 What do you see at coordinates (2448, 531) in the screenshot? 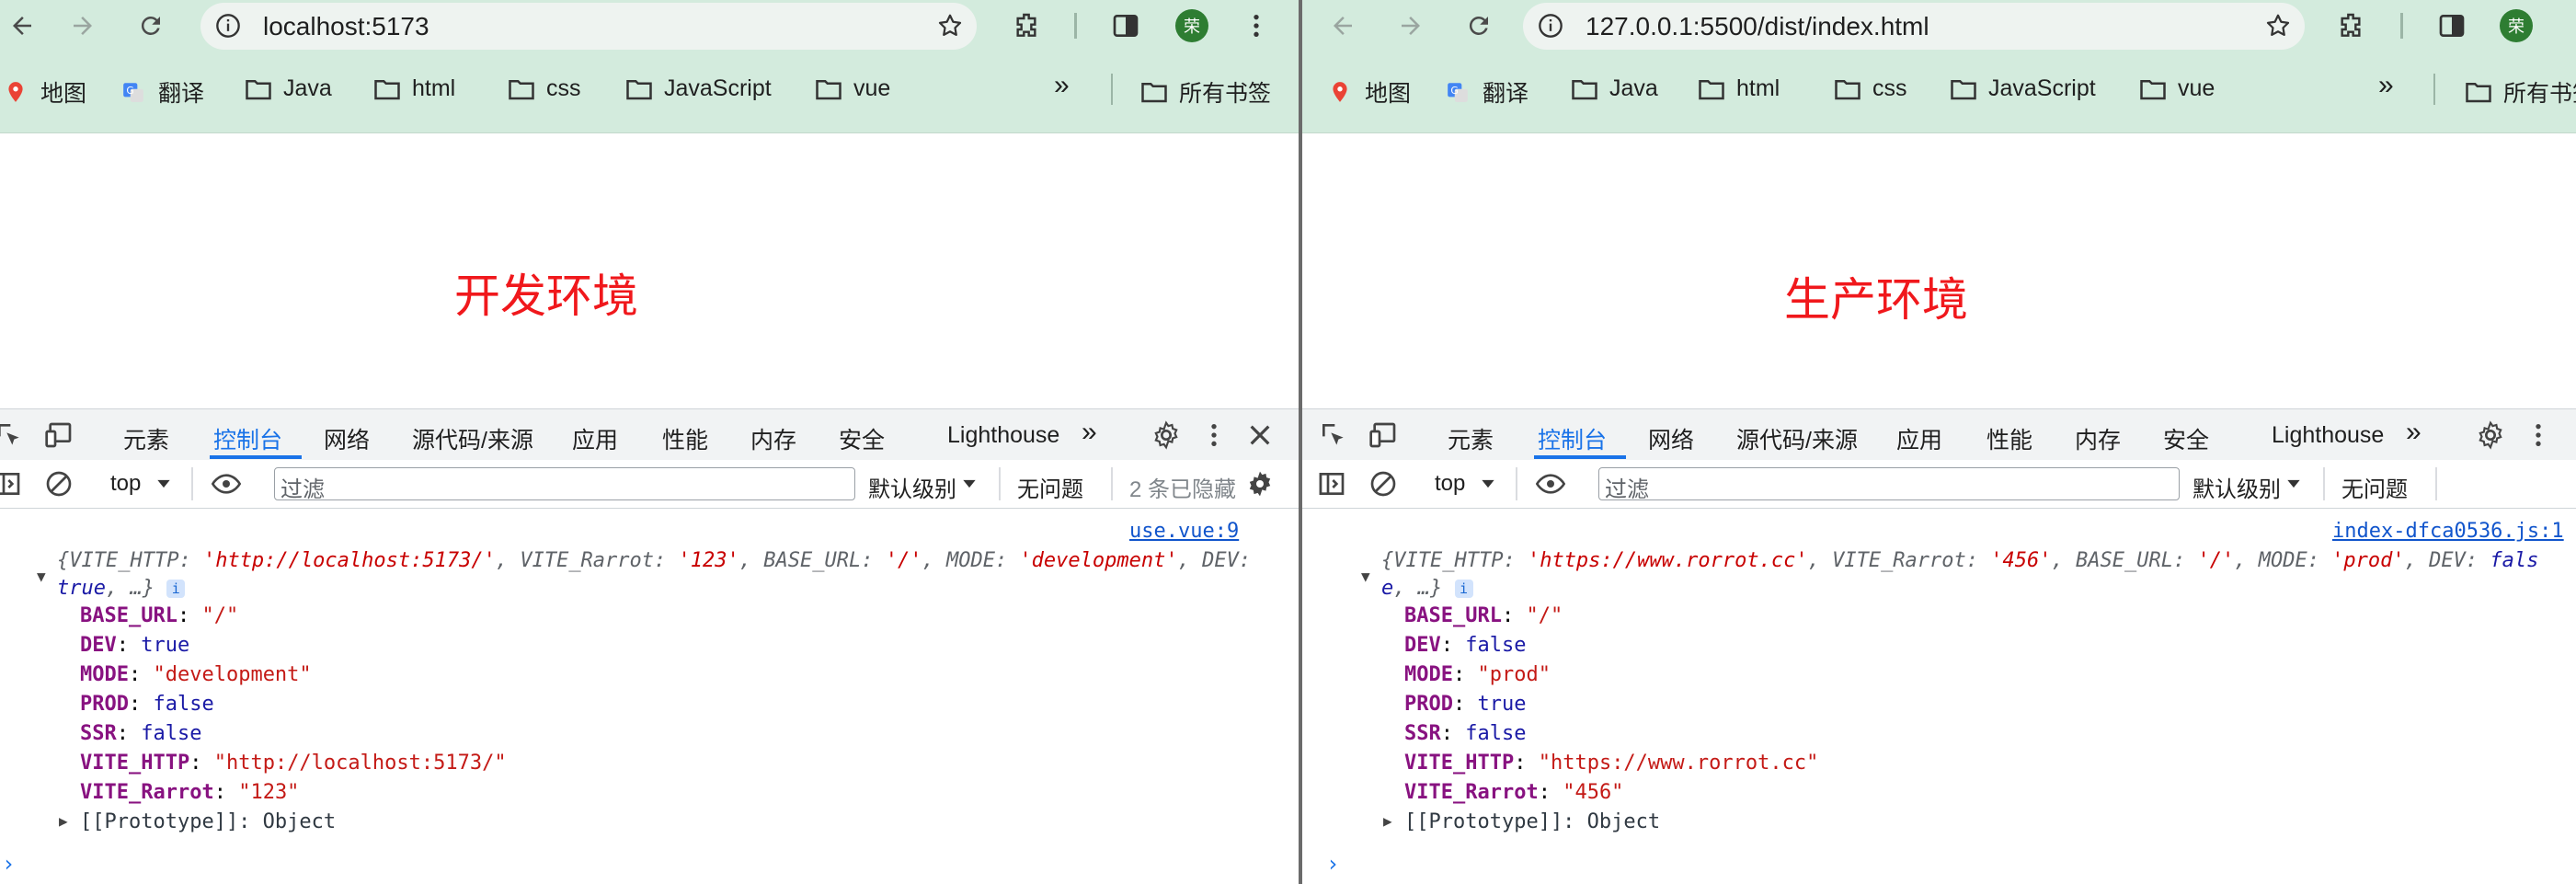
I see `source-link: index-dfca0536.js:1` at bounding box center [2448, 531].